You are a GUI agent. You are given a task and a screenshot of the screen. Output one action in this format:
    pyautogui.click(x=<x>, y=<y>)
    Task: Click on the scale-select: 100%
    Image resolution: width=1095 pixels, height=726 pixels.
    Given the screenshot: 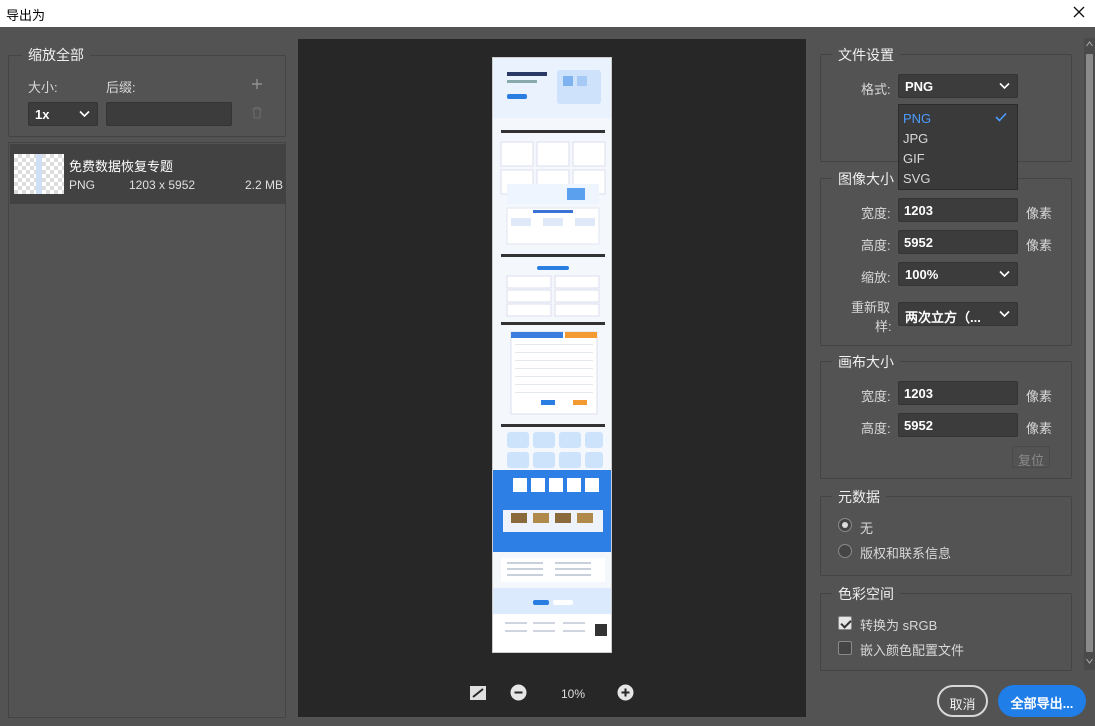 What is the action you would take?
    pyautogui.click(x=958, y=274)
    